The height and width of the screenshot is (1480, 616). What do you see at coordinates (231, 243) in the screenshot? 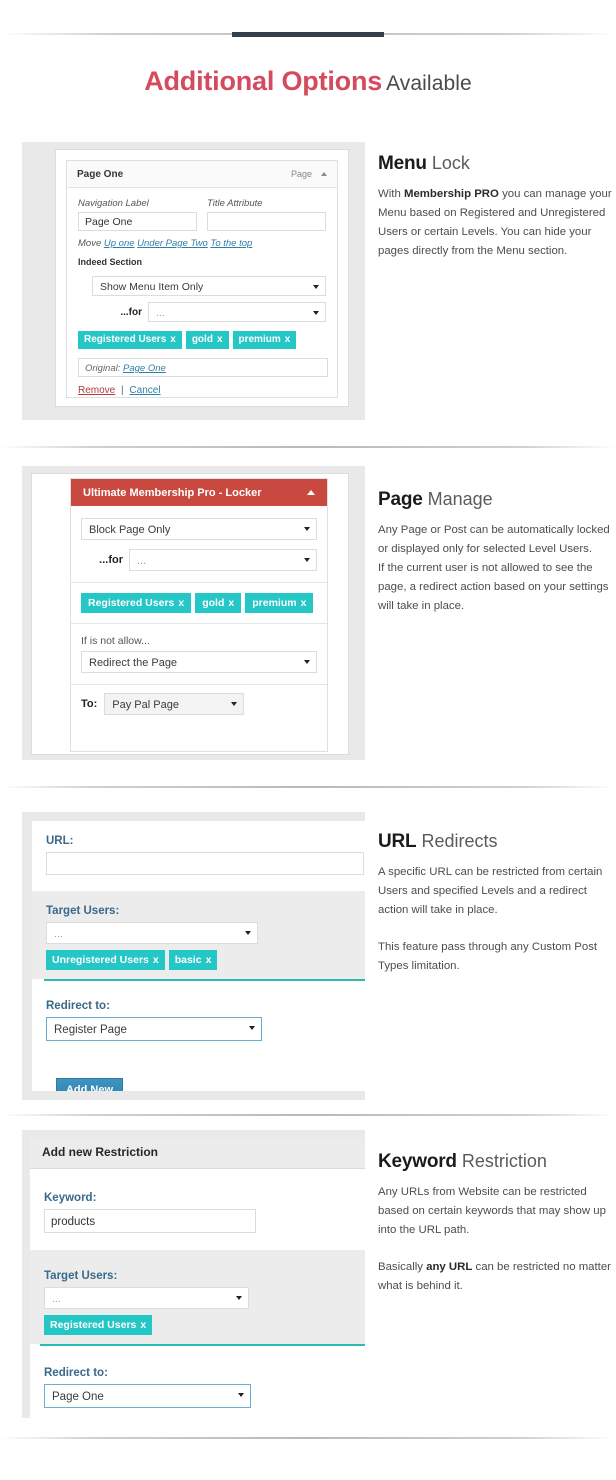
I see `move-link-to-the-top: To the top` at bounding box center [231, 243].